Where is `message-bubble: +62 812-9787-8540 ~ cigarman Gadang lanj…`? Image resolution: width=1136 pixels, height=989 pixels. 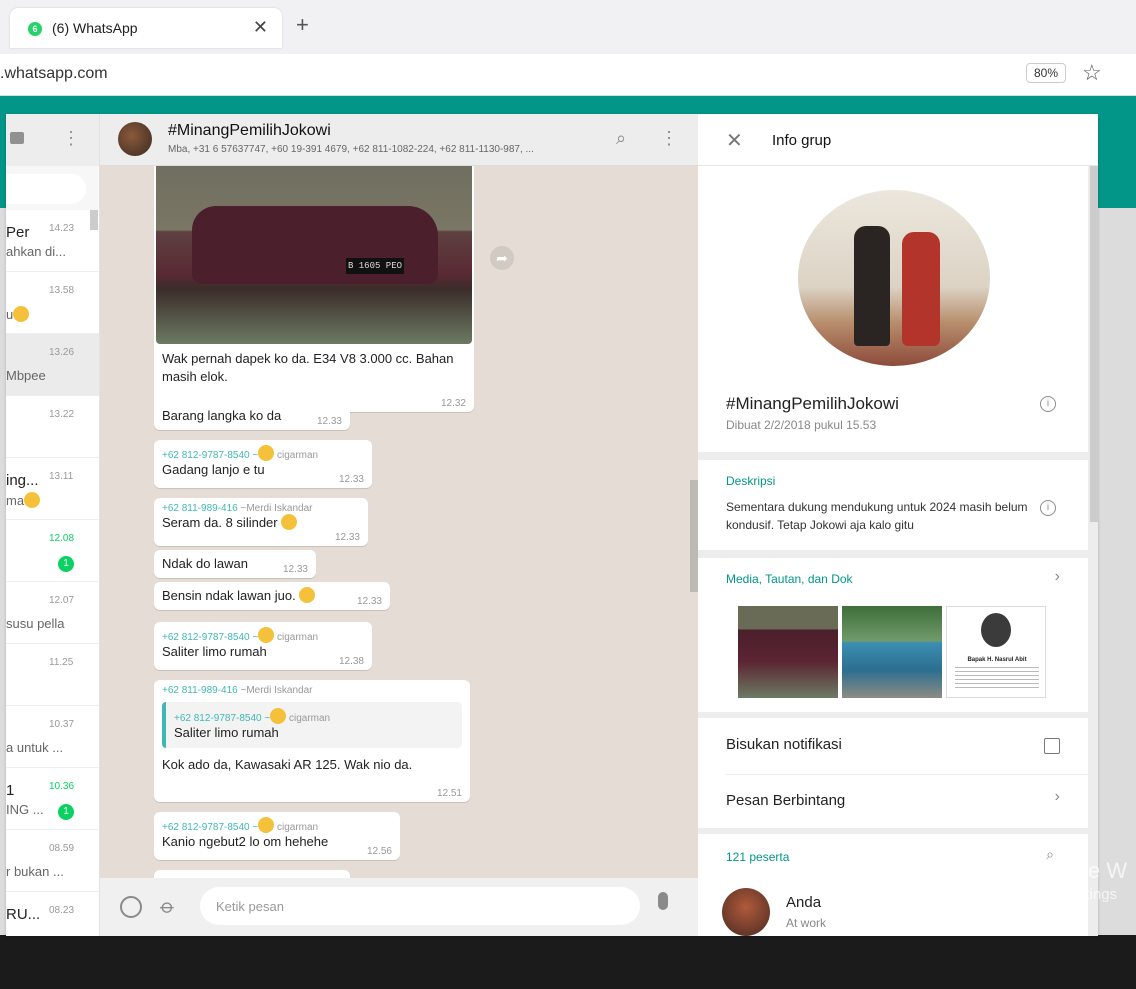
message-bubble: +62 812-9787-8540 ~ cigarman Gadang lanj… is located at coordinates (263, 464).